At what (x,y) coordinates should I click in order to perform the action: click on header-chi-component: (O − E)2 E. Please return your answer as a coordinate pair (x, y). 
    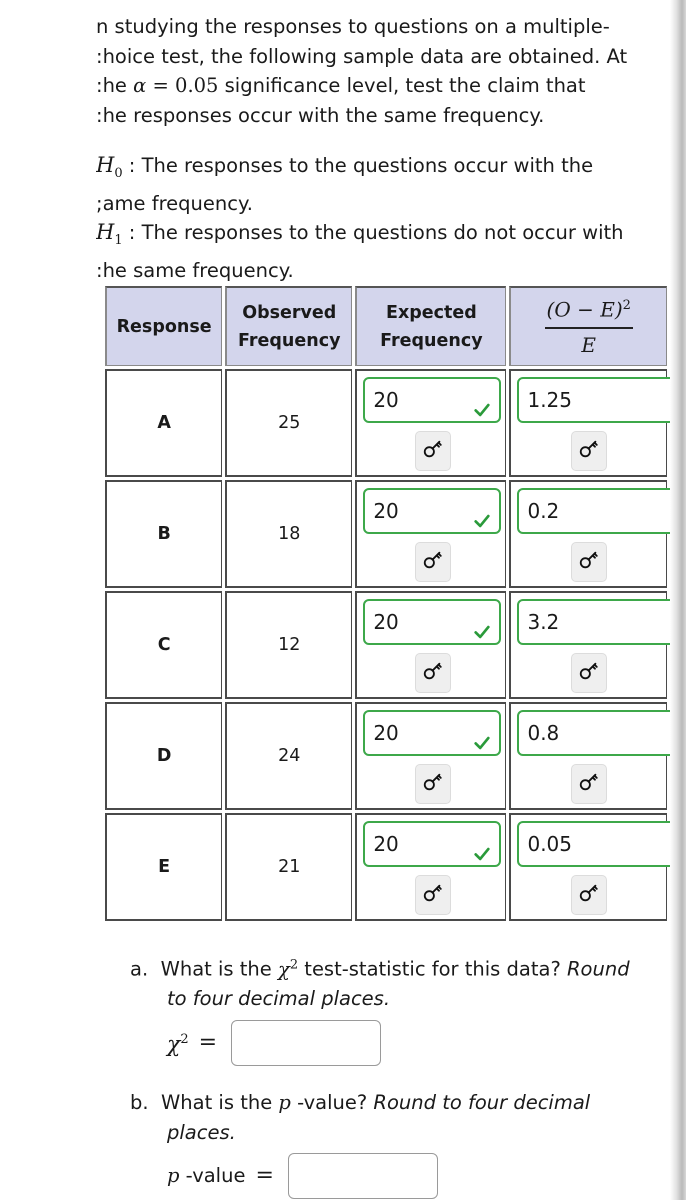
    Looking at the image, I should click on (588, 326).